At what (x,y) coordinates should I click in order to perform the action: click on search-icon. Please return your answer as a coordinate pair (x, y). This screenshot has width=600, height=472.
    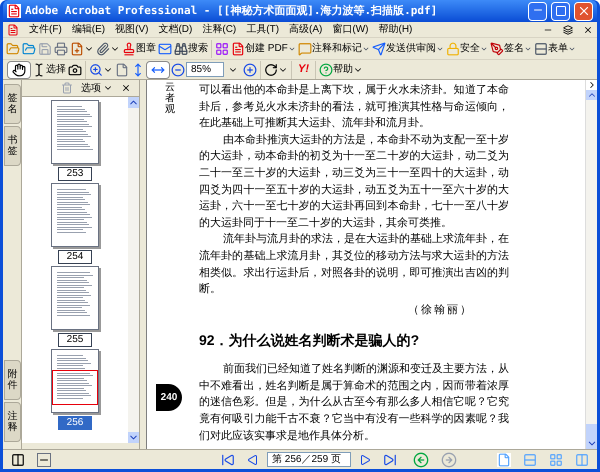
    Looking at the image, I should click on (181, 49).